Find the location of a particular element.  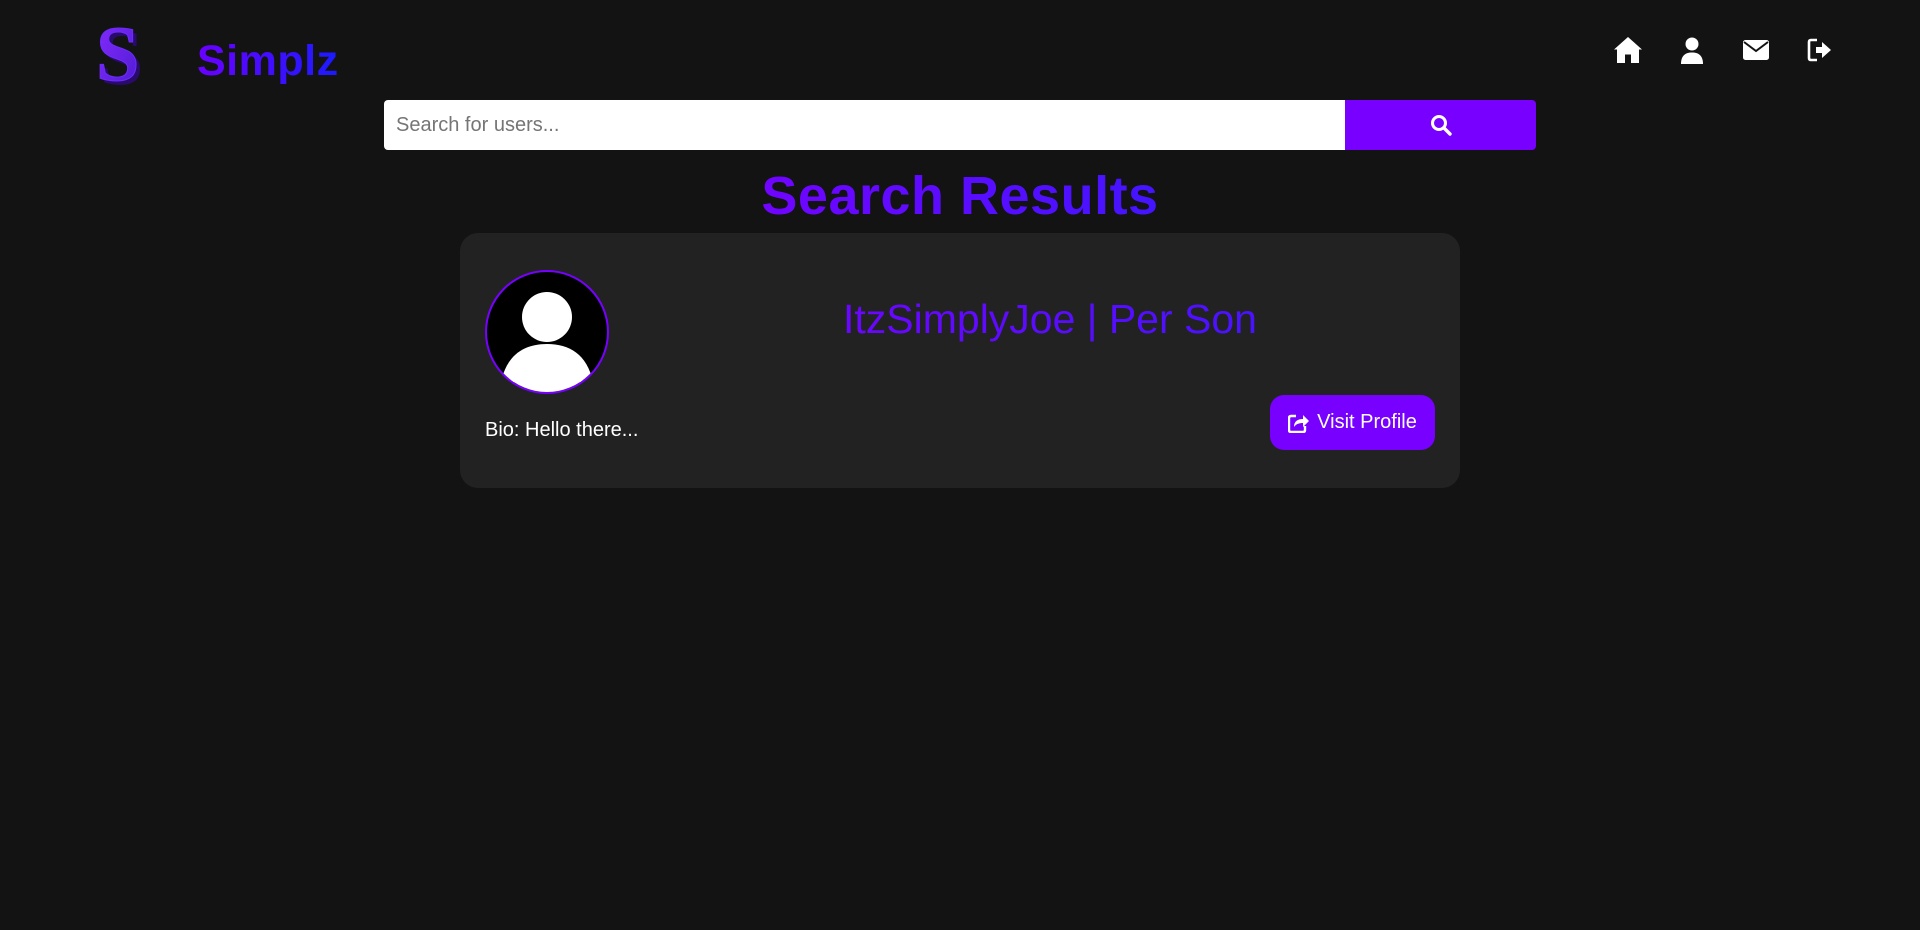

brand-name: Simplz is located at coordinates (268, 61).